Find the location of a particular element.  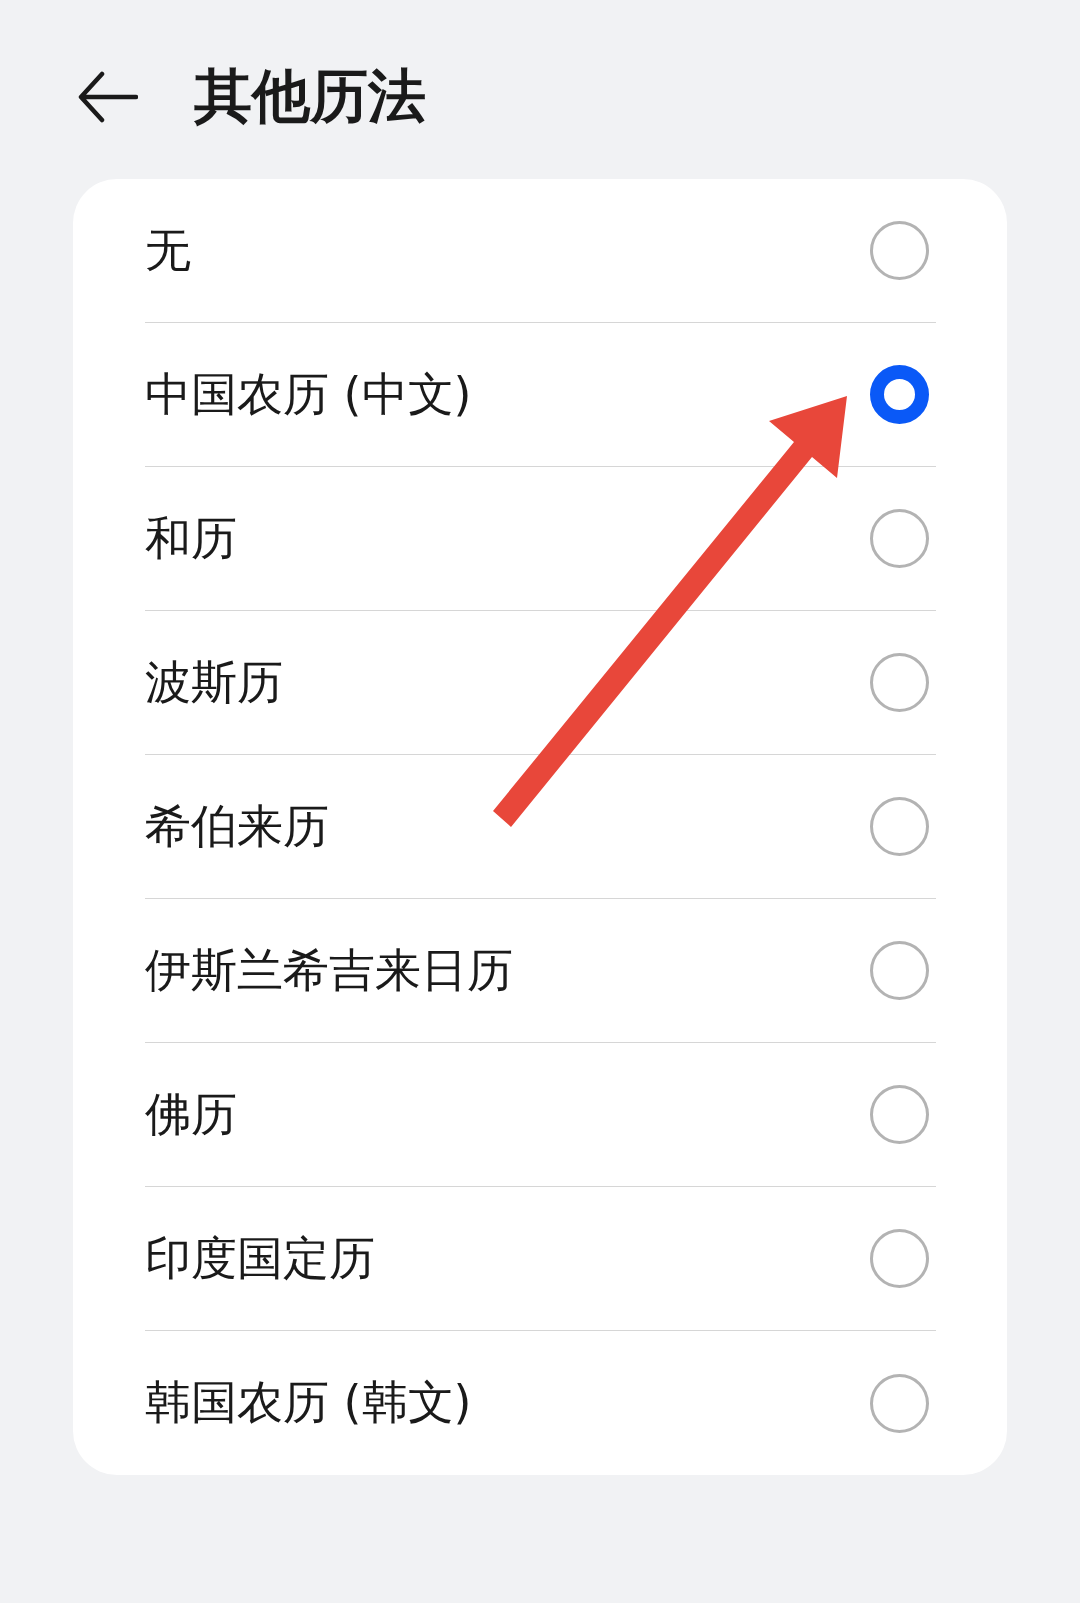

option-label: 和历 is located at coordinates (191, 538).